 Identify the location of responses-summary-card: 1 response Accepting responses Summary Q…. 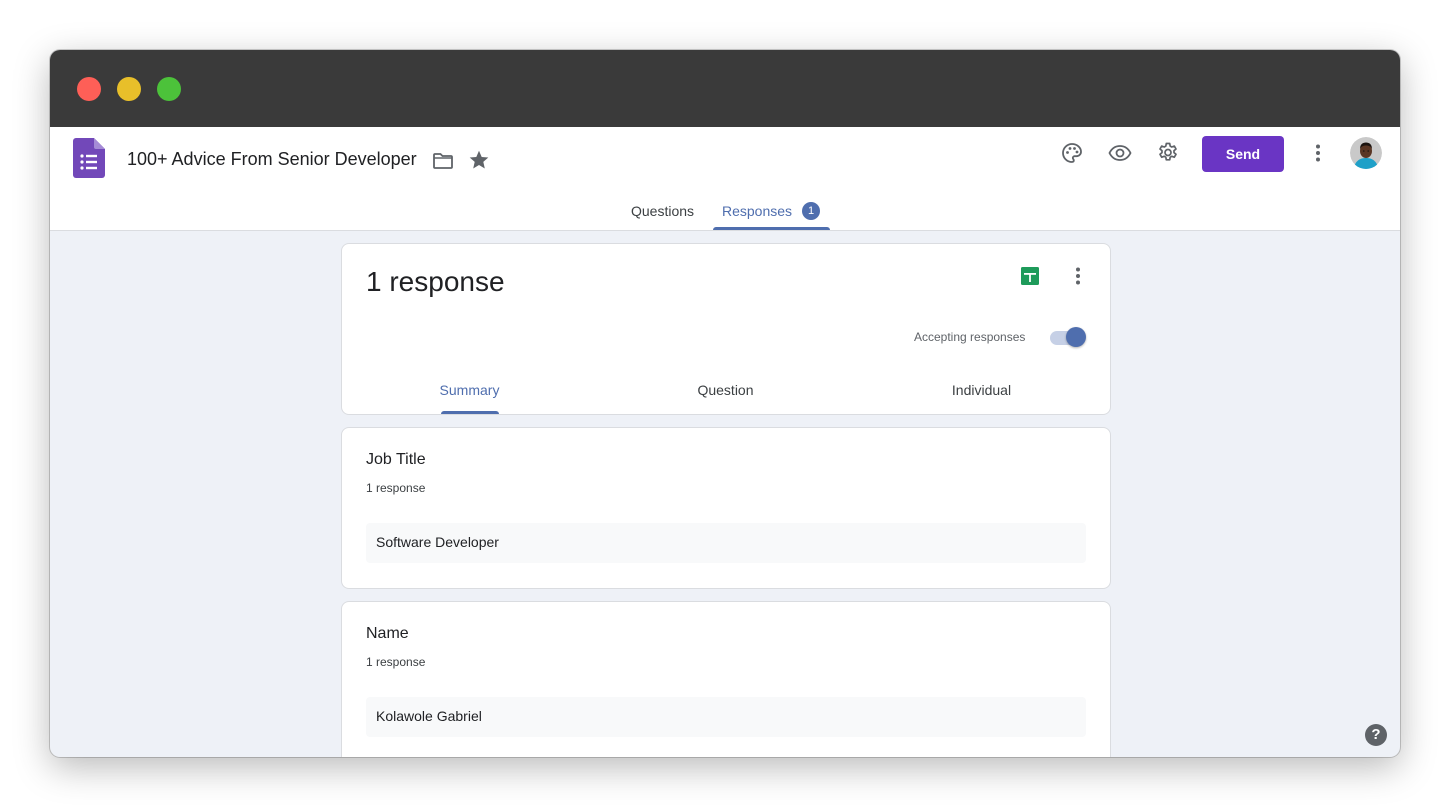
(726, 329).